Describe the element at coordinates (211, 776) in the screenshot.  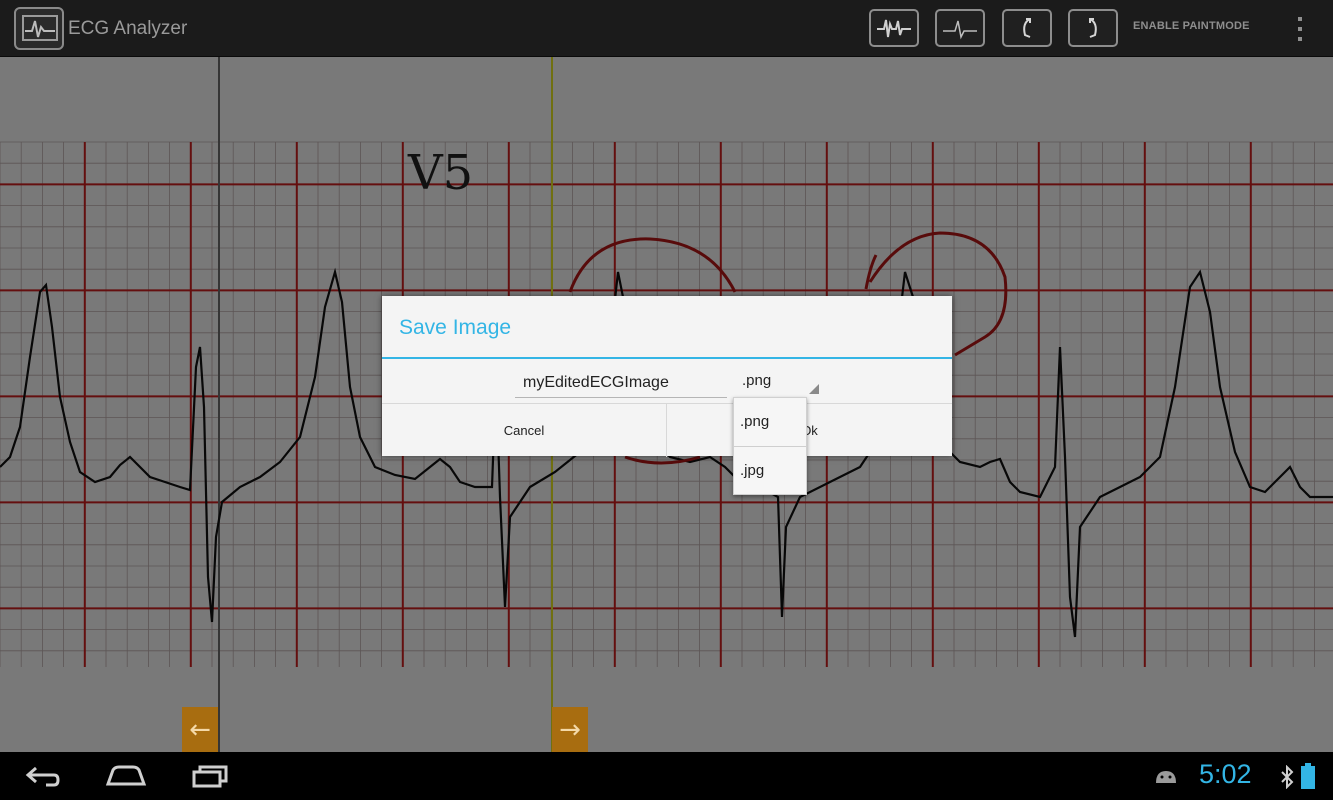
I see `recent-apps-icon` at that location.